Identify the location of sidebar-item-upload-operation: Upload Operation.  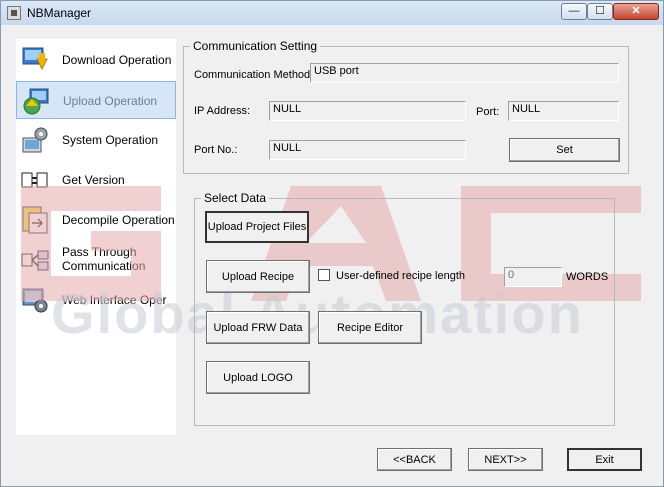
(96, 100).